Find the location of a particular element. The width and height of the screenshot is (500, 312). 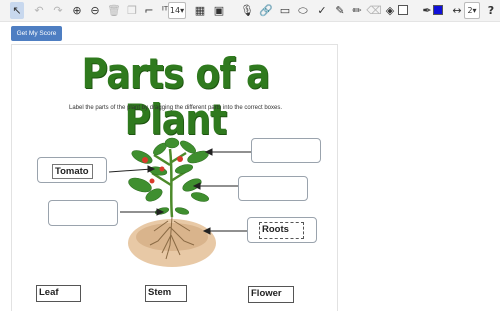

drop-box-flower is located at coordinates (286, 150).